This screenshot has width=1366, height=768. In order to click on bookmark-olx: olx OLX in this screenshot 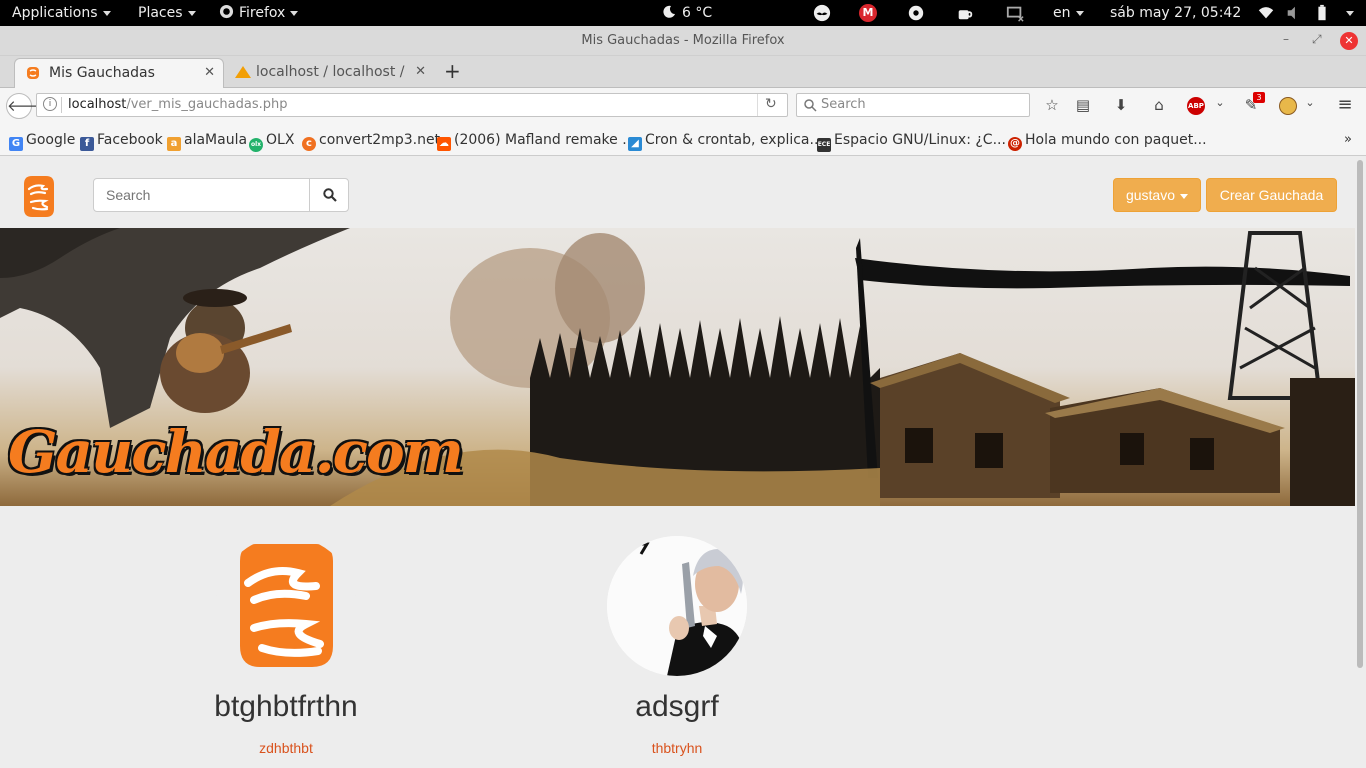, I will do `click(271, 142)`.